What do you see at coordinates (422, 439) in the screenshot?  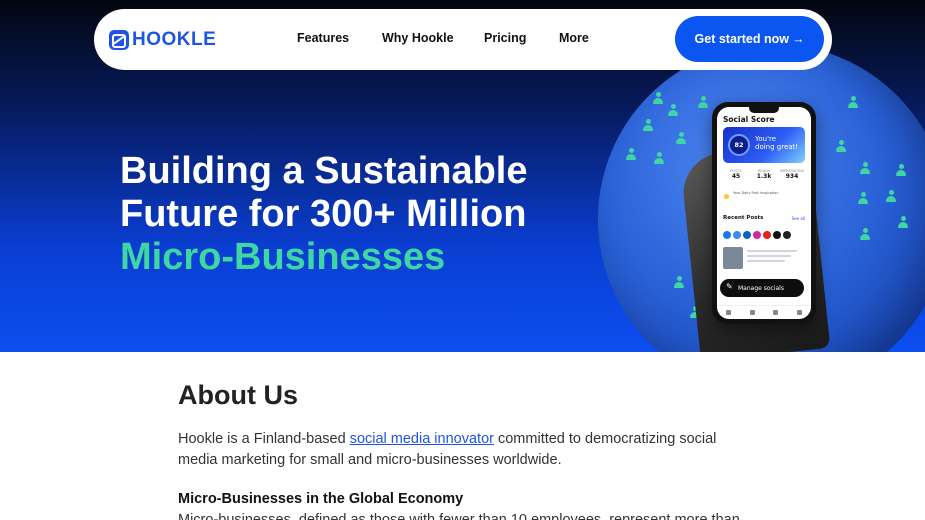 I see `social-media-innovator-link: social media innovator` at bounding box center [422, 439].